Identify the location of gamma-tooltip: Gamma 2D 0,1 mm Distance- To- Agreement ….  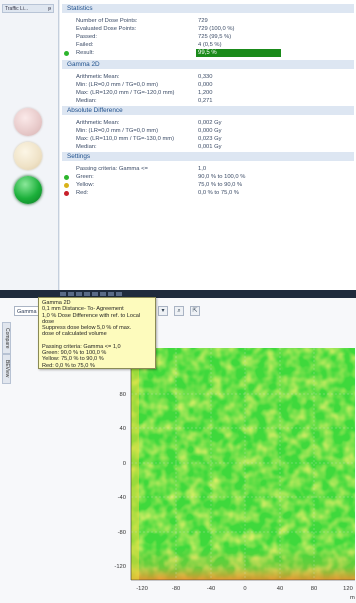
(97, 333).